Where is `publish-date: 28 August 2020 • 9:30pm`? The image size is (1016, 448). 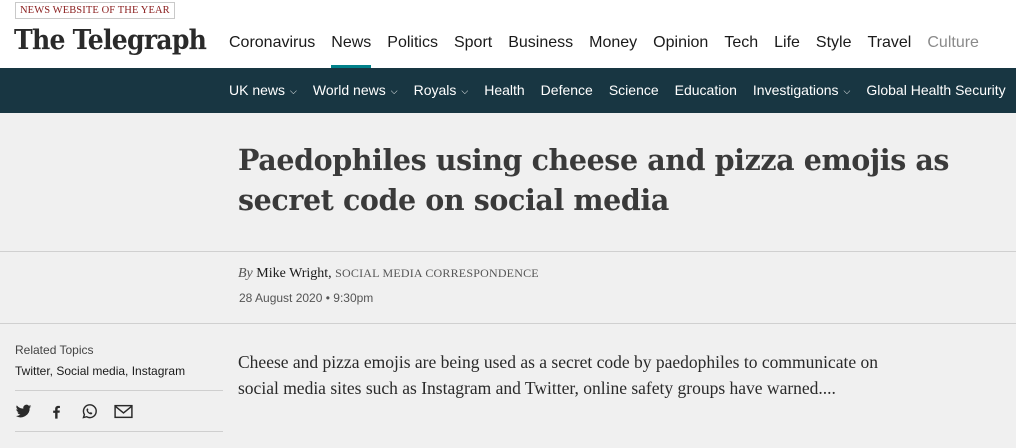
publish-date: 28 August 2020 • 9:30pm is located at coordinates (306, 298).